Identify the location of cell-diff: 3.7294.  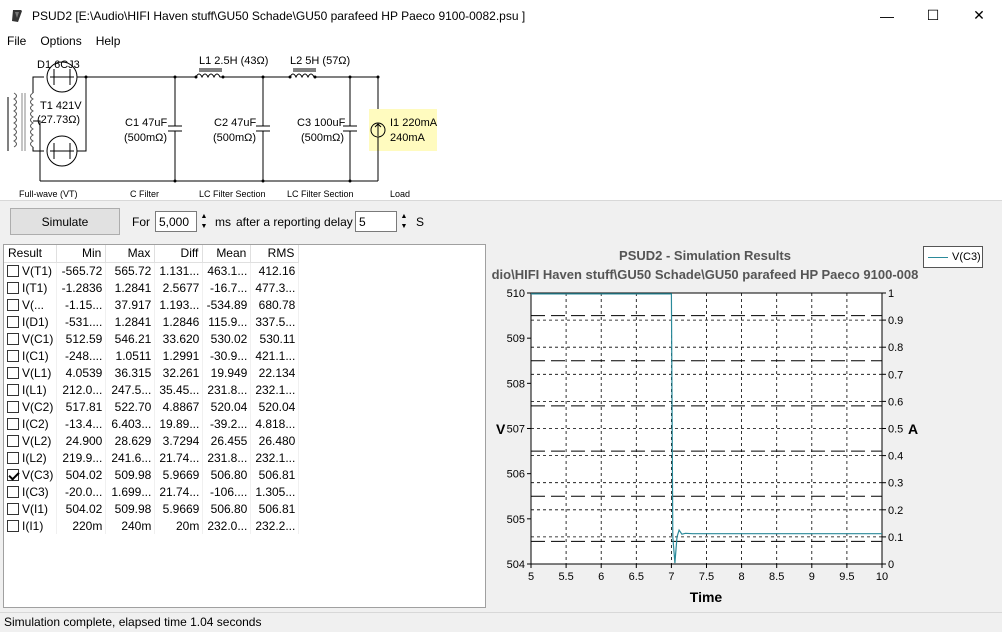
(179, 440).